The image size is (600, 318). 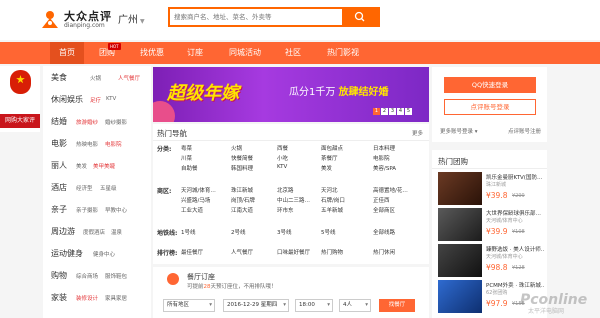 What do you see at coordinates (20, 99) in the screenshot?
I see `consumer-badge: 网购大家评` at bounding box center [20, 99].